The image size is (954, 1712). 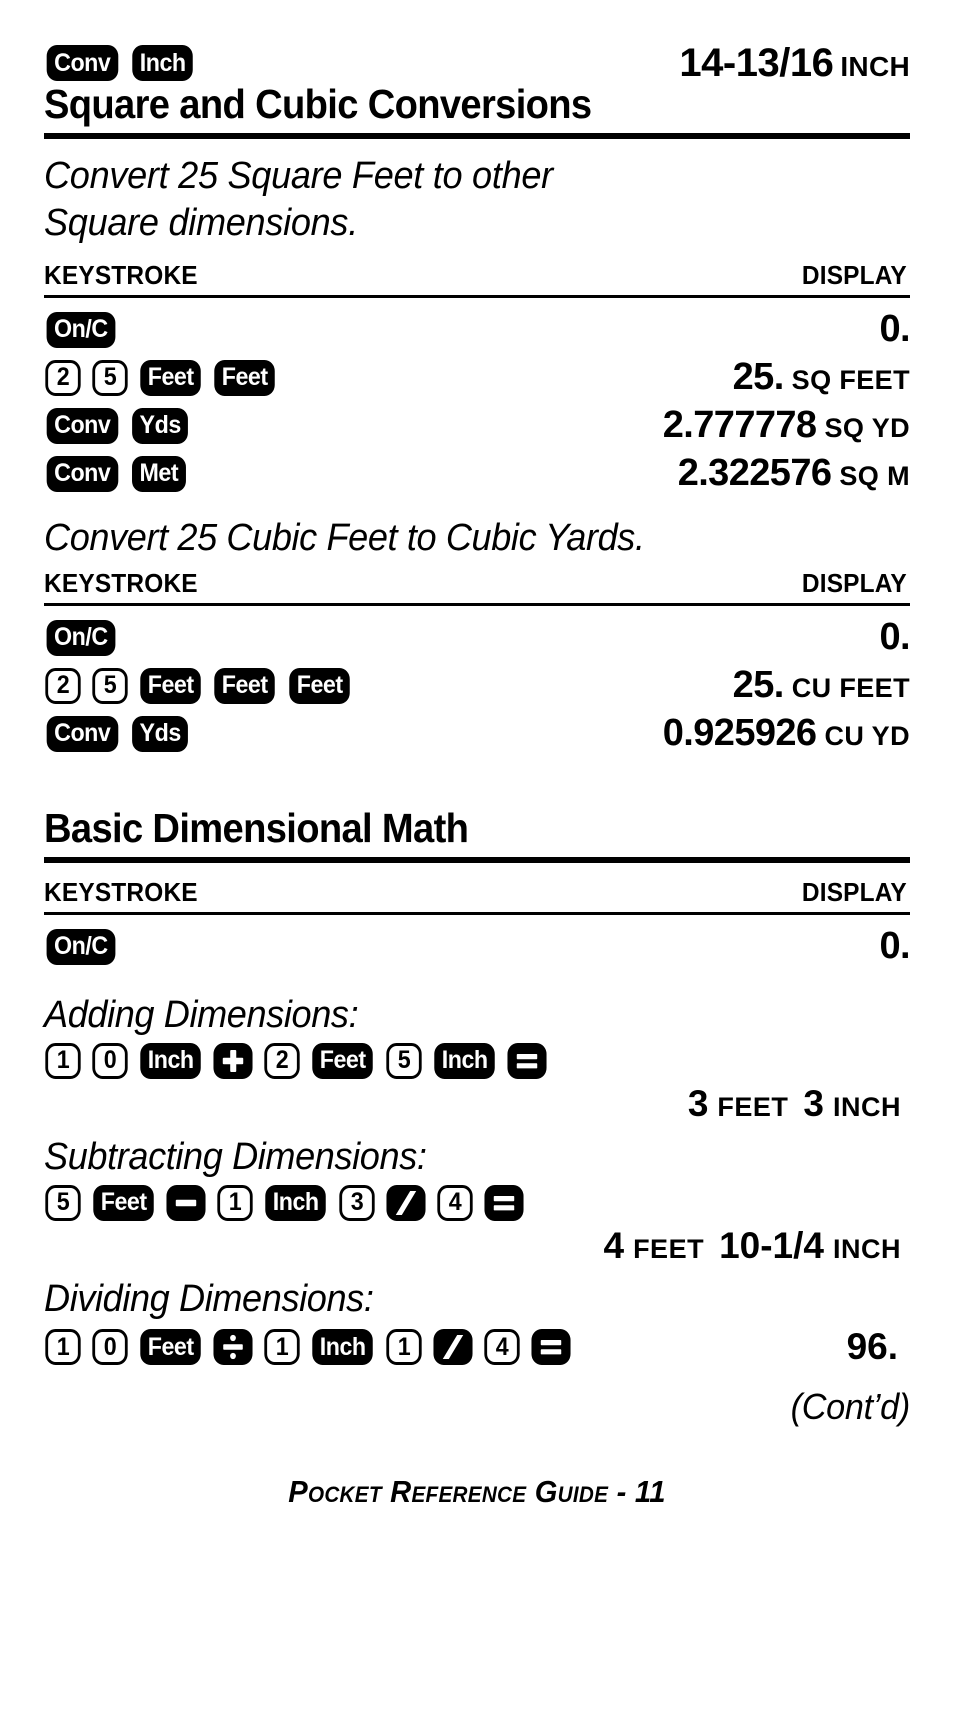 What do you see at coordinates (867, 1248) in the screenshot?
I see `result-unit: INCH` at bounding box center [867, 1248].